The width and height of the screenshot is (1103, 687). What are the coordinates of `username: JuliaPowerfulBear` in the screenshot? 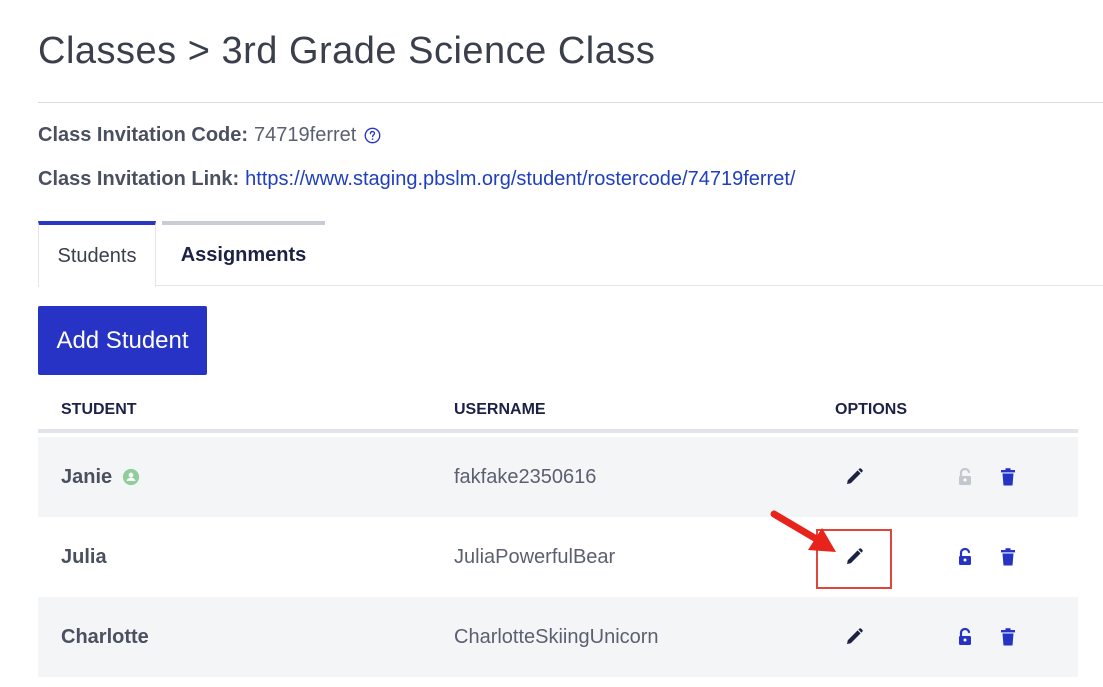 It's located at (535, 556).